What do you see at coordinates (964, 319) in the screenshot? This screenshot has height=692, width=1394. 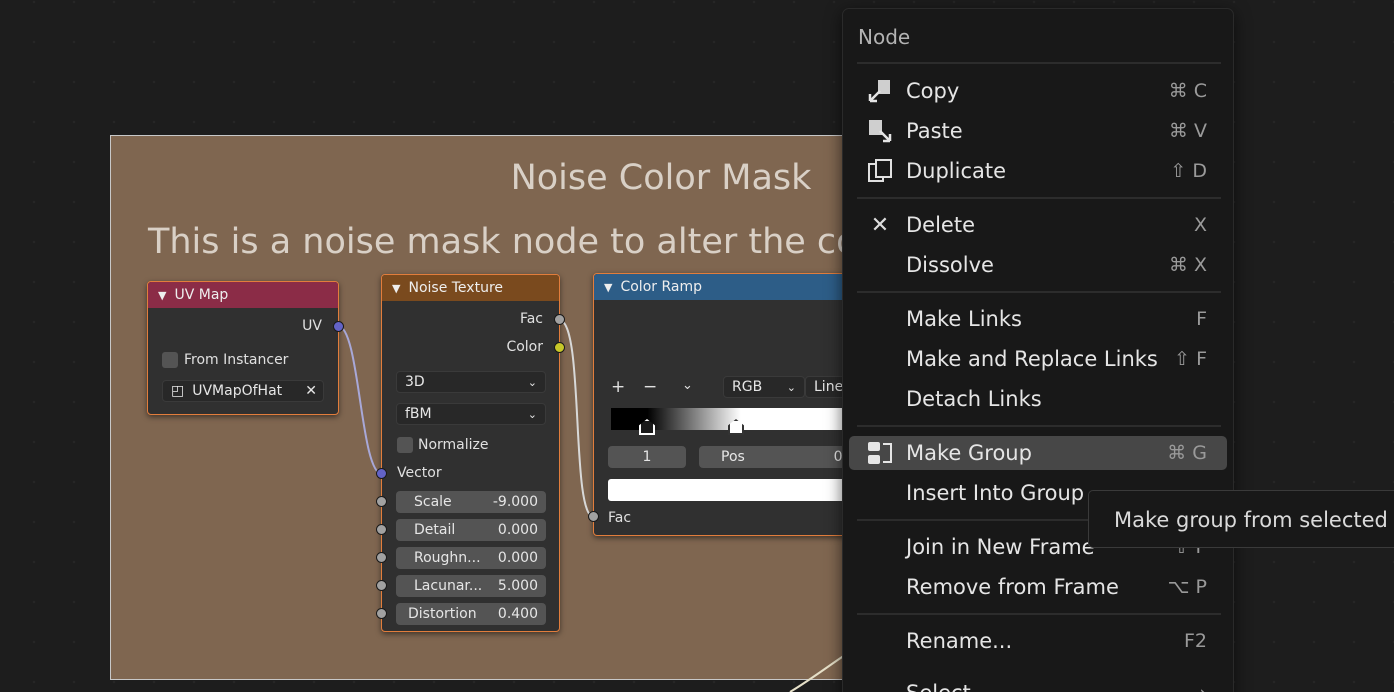 I see `make-links-label: Make Links` at bounding box center [964, 319].